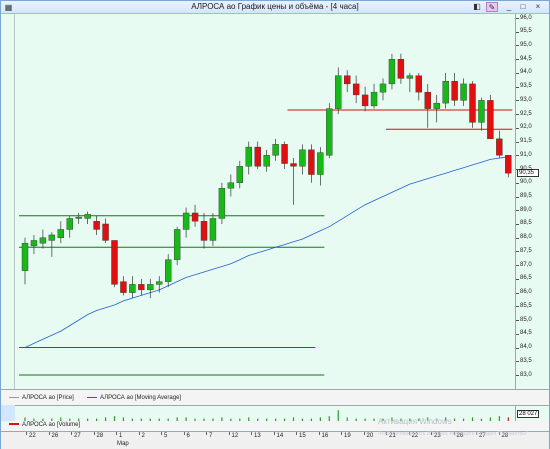 The image size is (550, 449). Describe the element at coordinates (526, 99) in the screenshot. I see `price-tick-label: 93,0` at that location.